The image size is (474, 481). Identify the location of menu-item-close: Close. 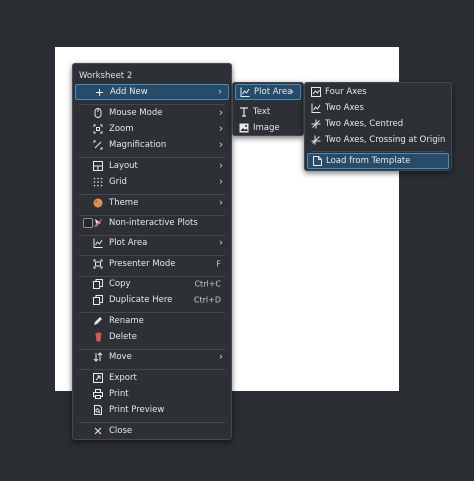
(152, 431).